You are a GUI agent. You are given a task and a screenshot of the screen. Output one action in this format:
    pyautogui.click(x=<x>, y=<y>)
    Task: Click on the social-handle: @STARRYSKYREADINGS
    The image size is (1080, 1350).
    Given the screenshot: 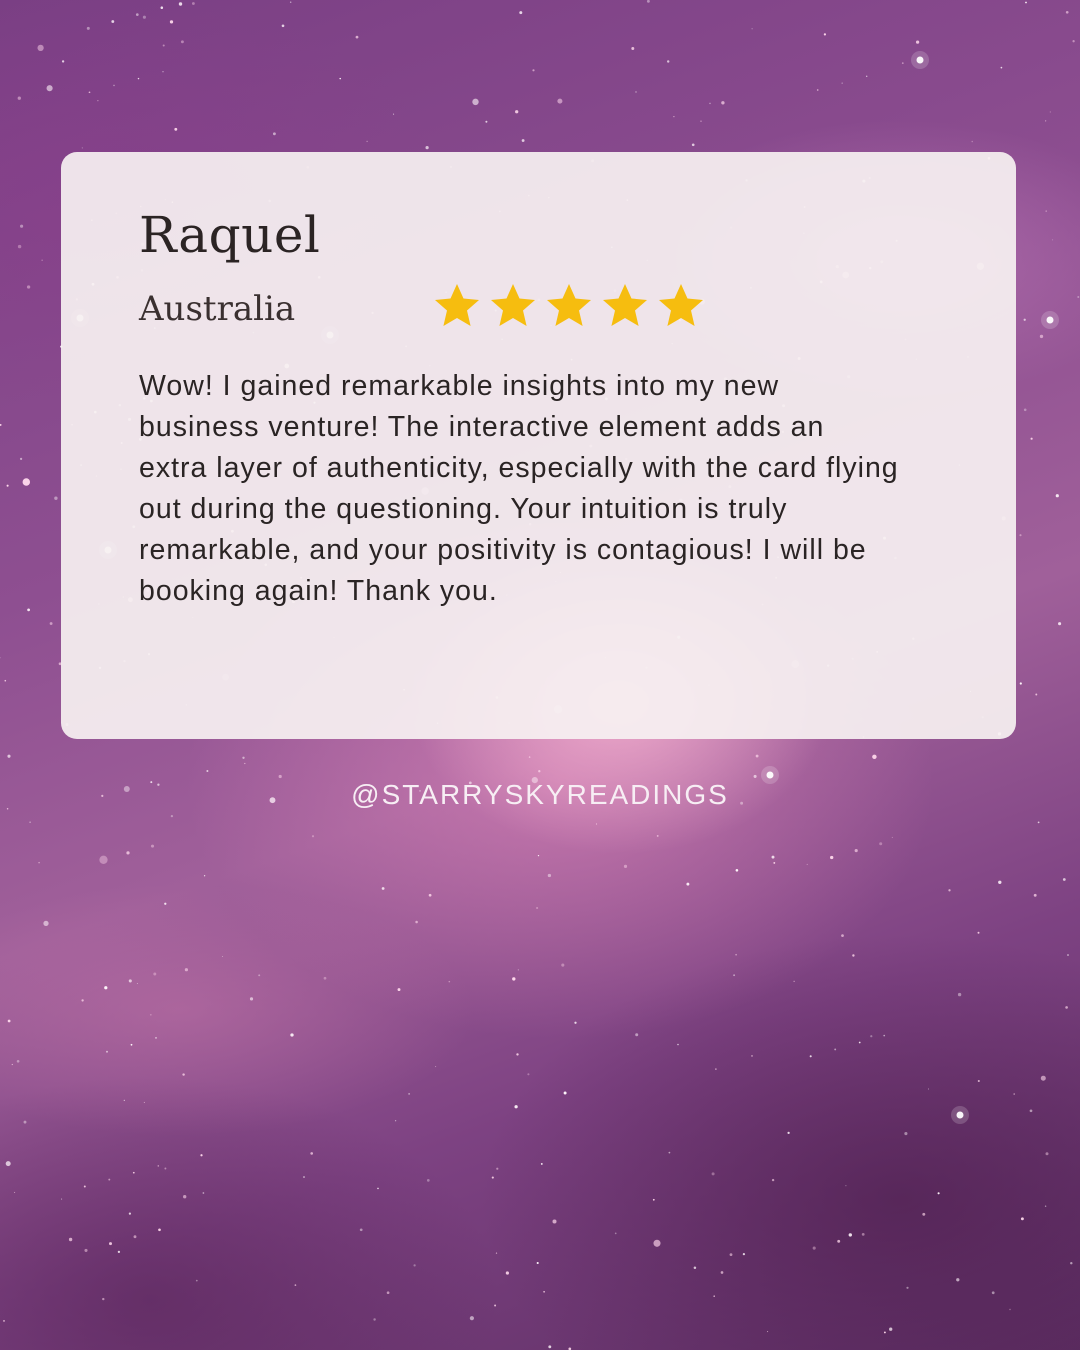 What is the action you would take?
    pyautogui.click(x=540, y=794)
    